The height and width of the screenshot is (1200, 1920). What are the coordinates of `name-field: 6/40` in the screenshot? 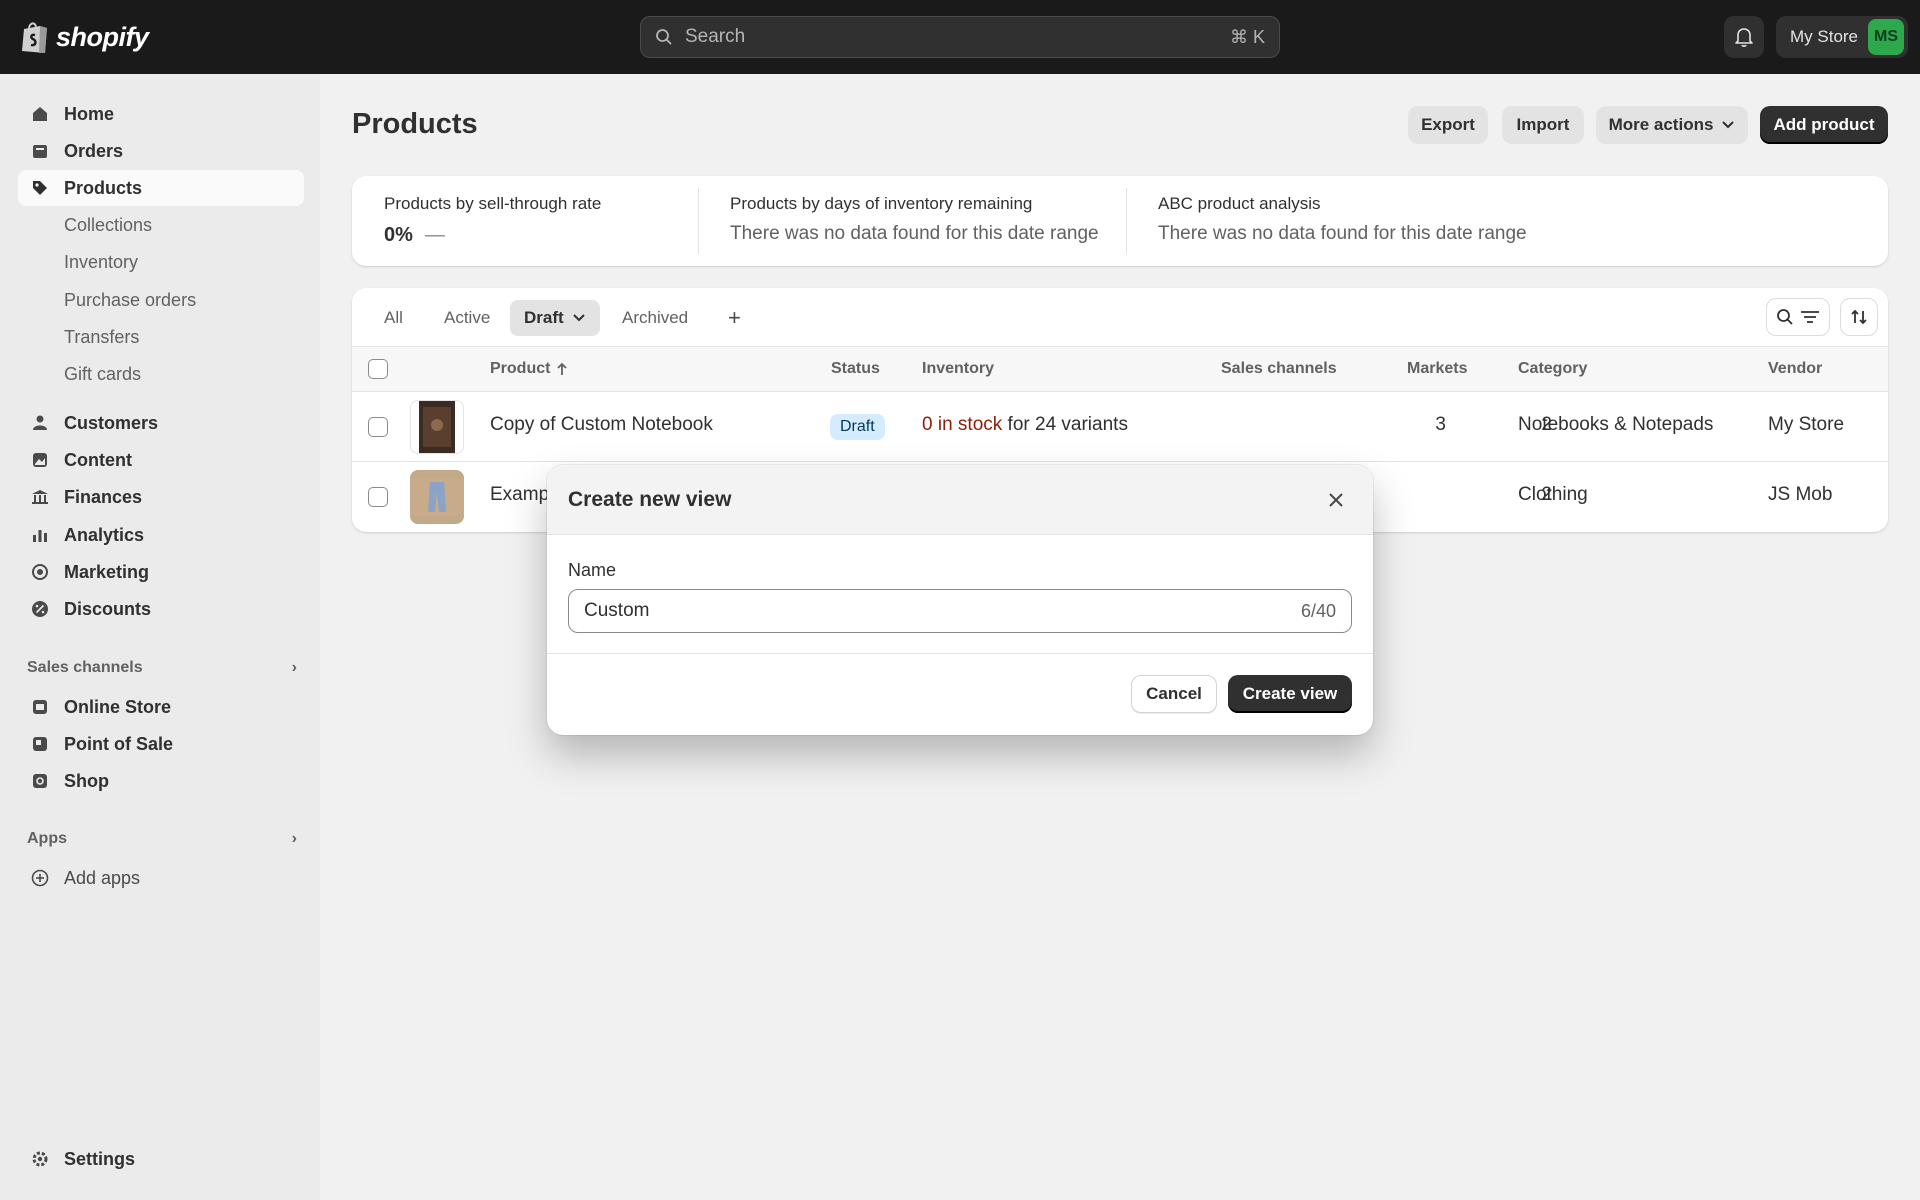 It's located at (960, 611).